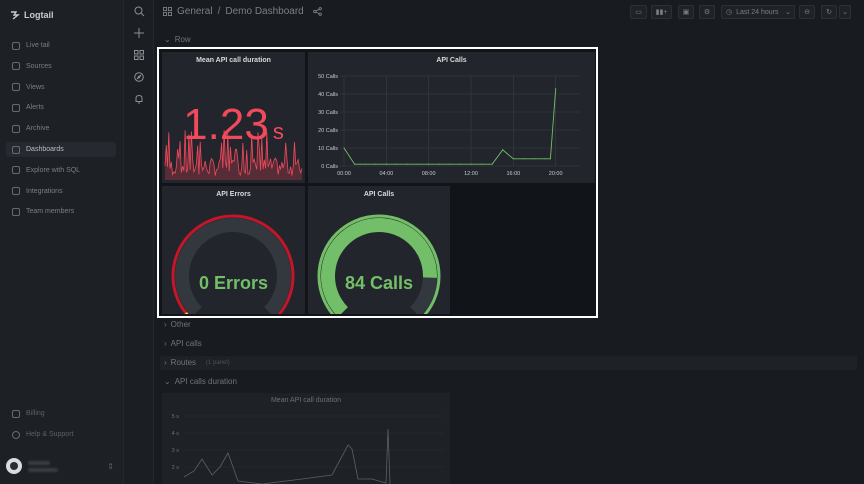  I want to click on zoom-out-icon: ⊖, so click(807, 12).